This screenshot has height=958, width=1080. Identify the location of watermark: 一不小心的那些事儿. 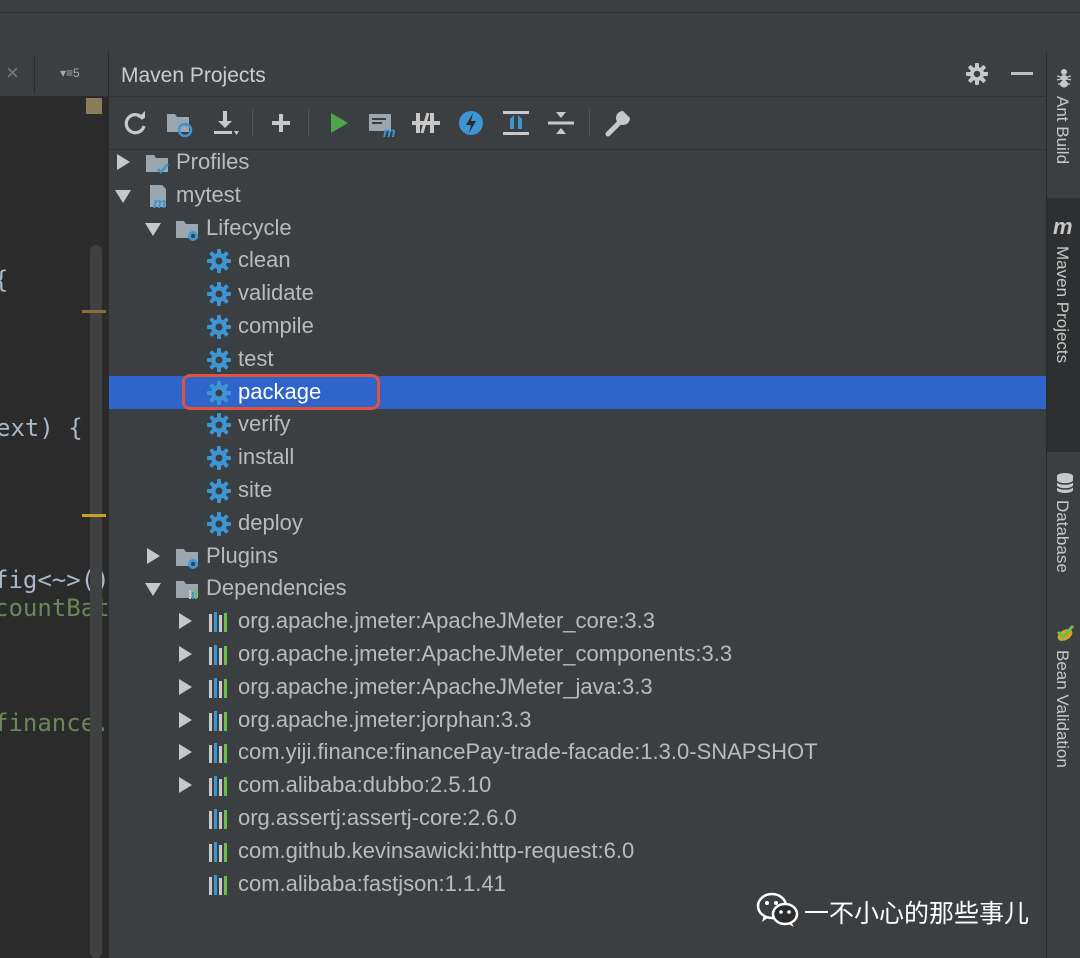
(901, 910).